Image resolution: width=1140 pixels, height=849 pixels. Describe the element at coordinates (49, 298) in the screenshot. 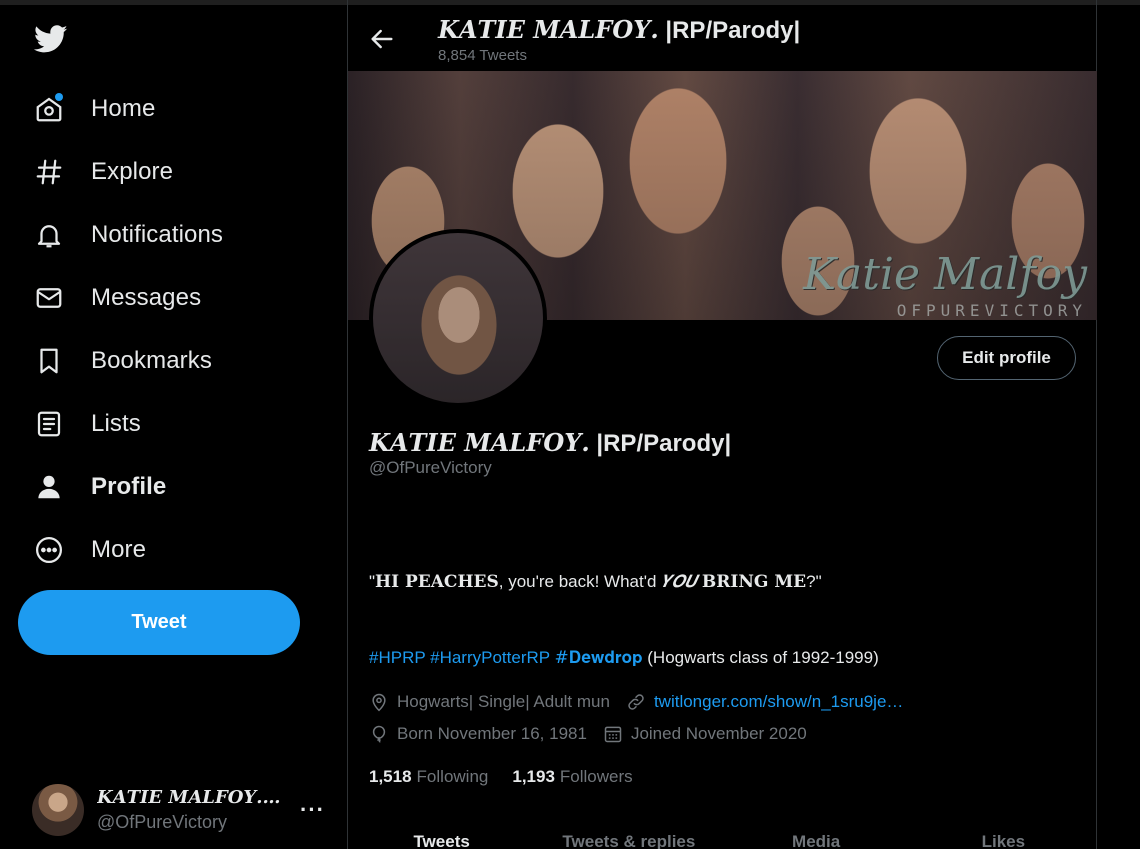

I see `envelope-icon` at that location.